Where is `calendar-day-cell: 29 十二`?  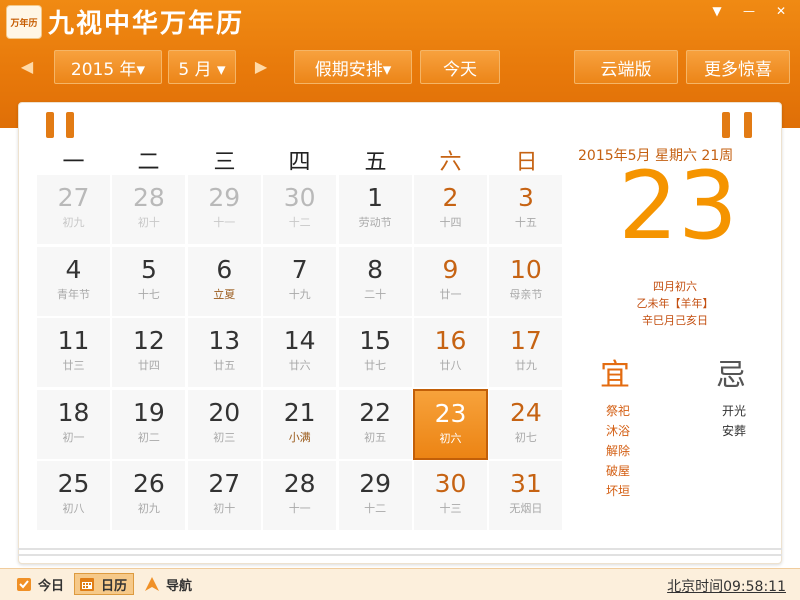 calendar-day-cell: 29 十二 is located at coordinates (375, 496).